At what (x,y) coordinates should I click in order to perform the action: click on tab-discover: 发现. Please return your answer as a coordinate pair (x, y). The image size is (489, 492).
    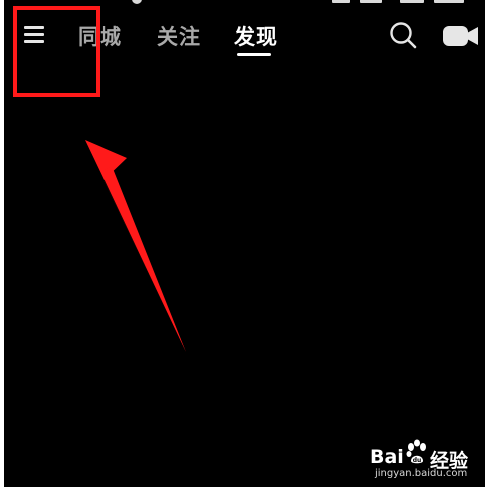
    Looking at the image, I should click on (256, 36).